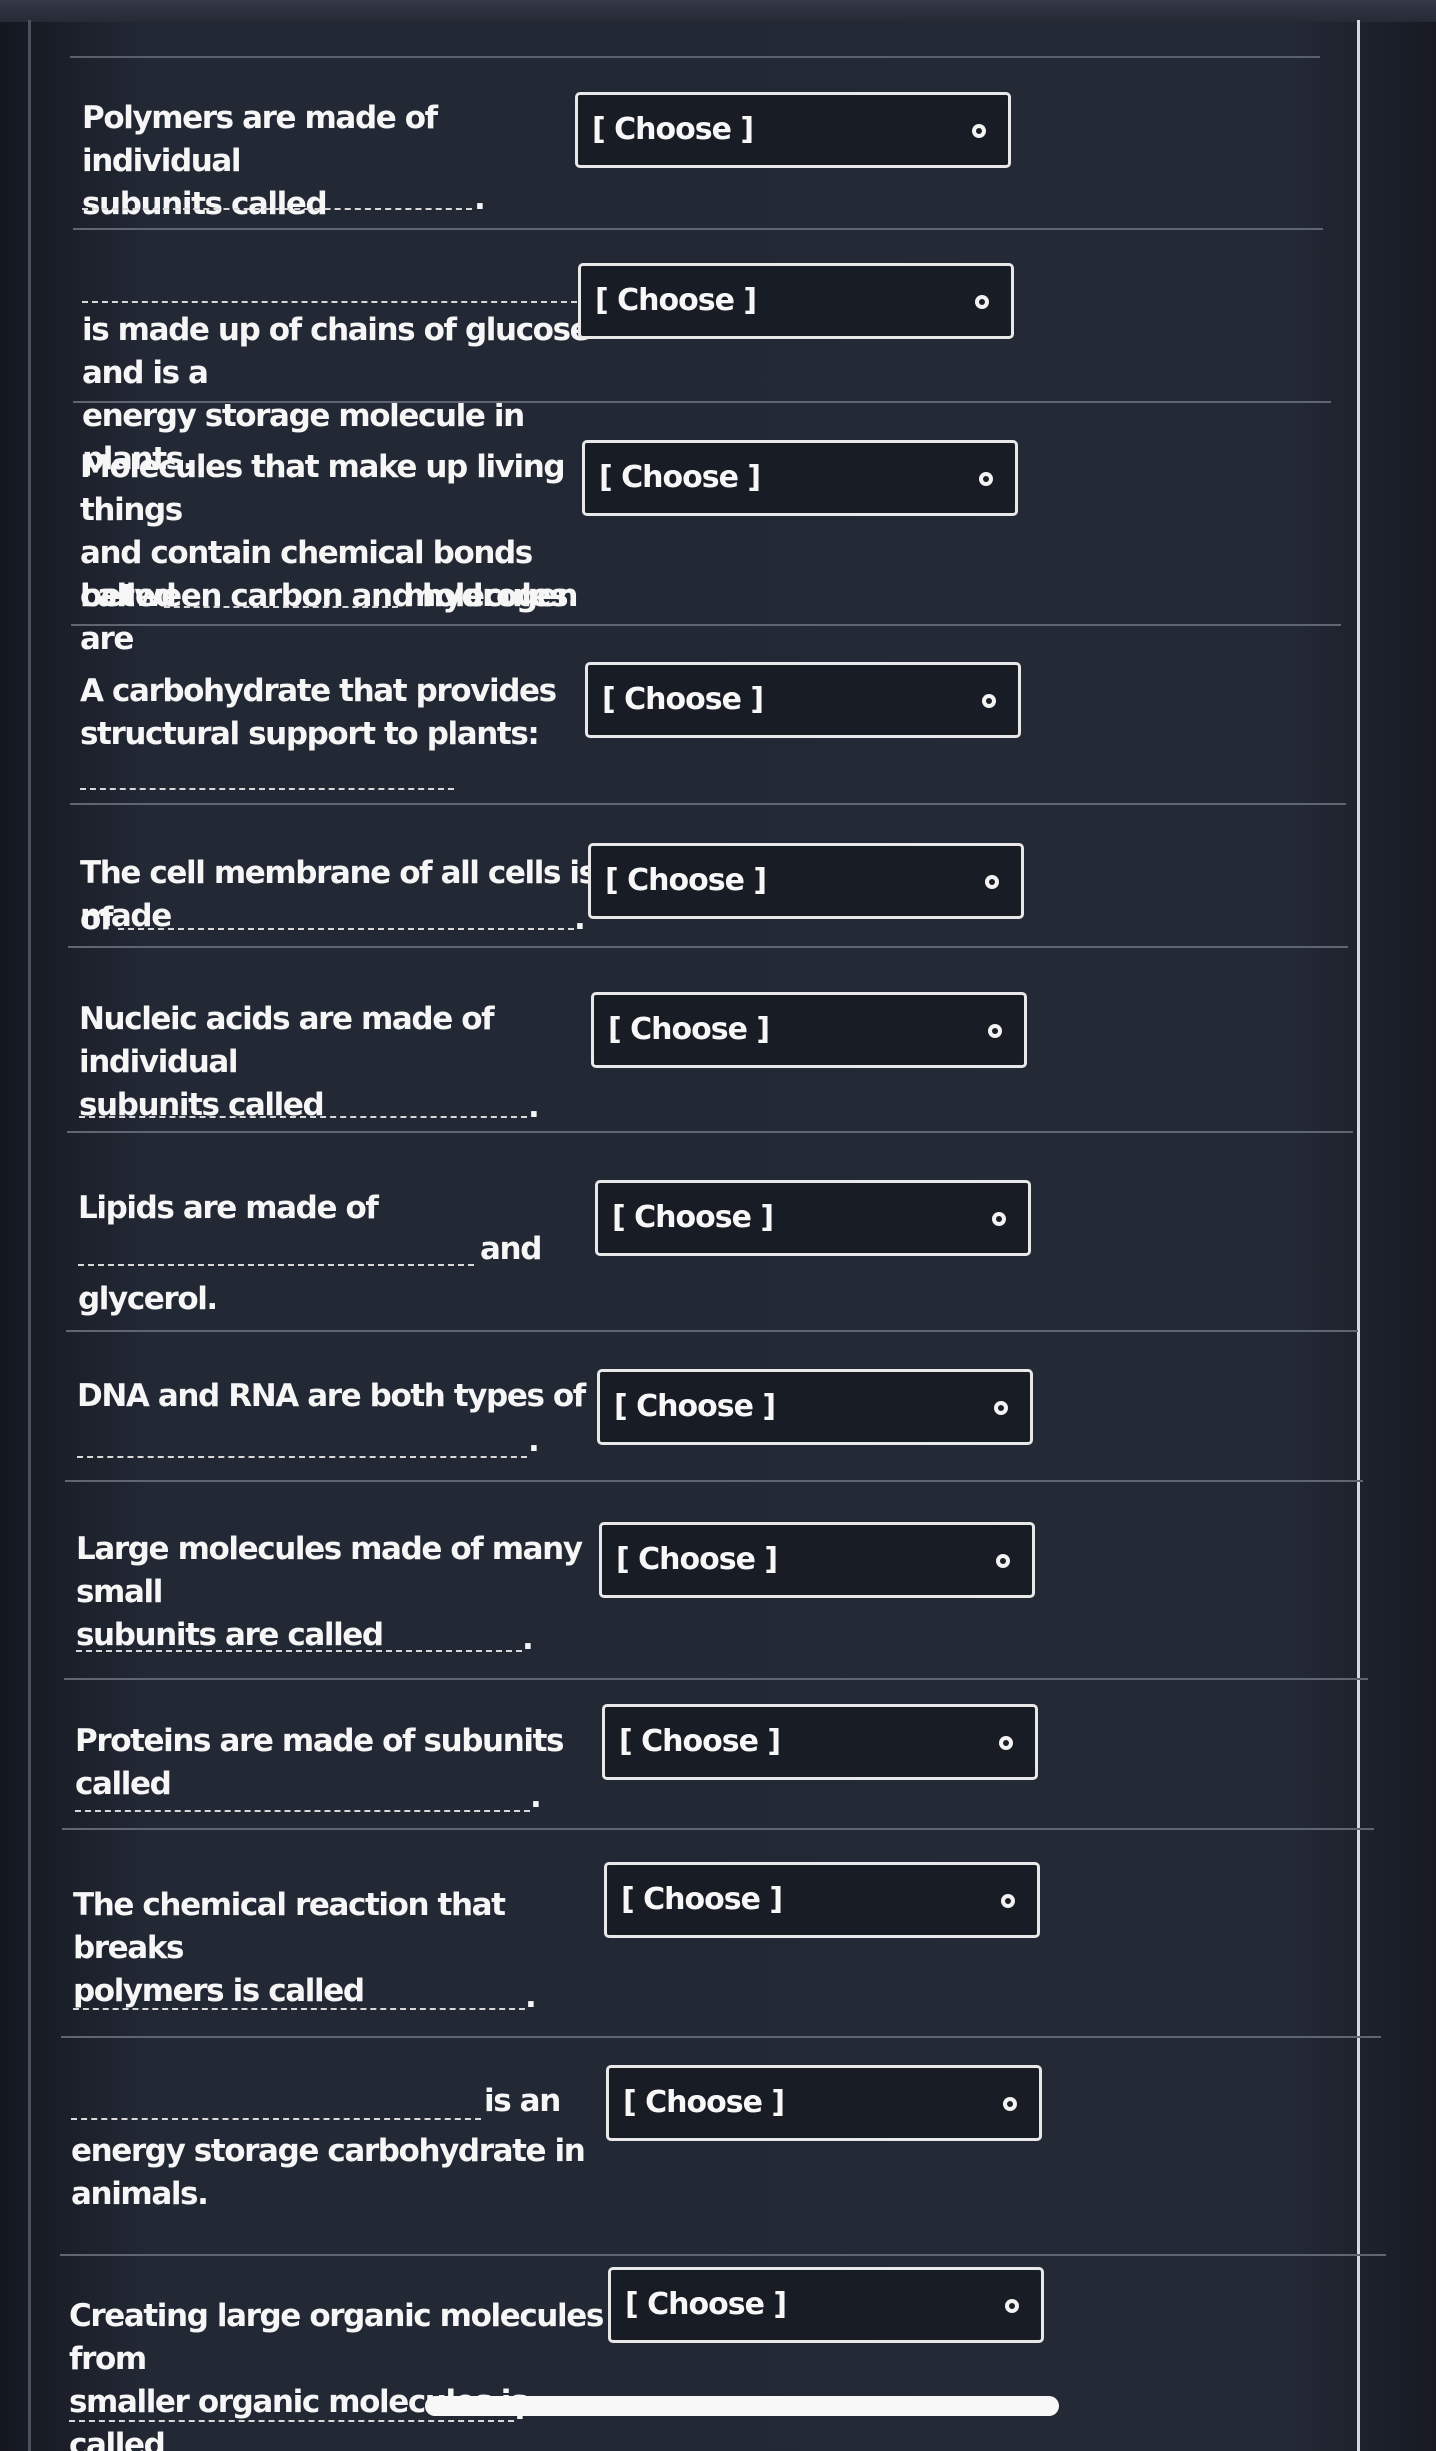  What do you see at coordinates (331, 1396) in the screenshot?
I see `question-8-line-1: DNA and RNA are both types of` at bounding box center [331, 1396].